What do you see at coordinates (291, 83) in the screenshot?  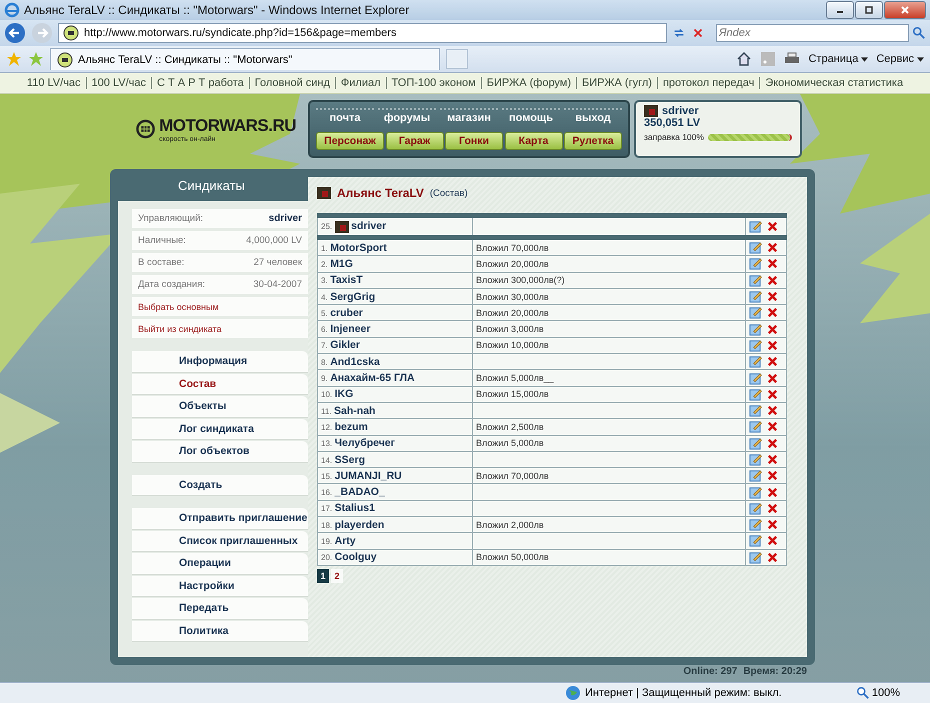 I see `top-link: Головной синд` at bounding box center [291, 83].